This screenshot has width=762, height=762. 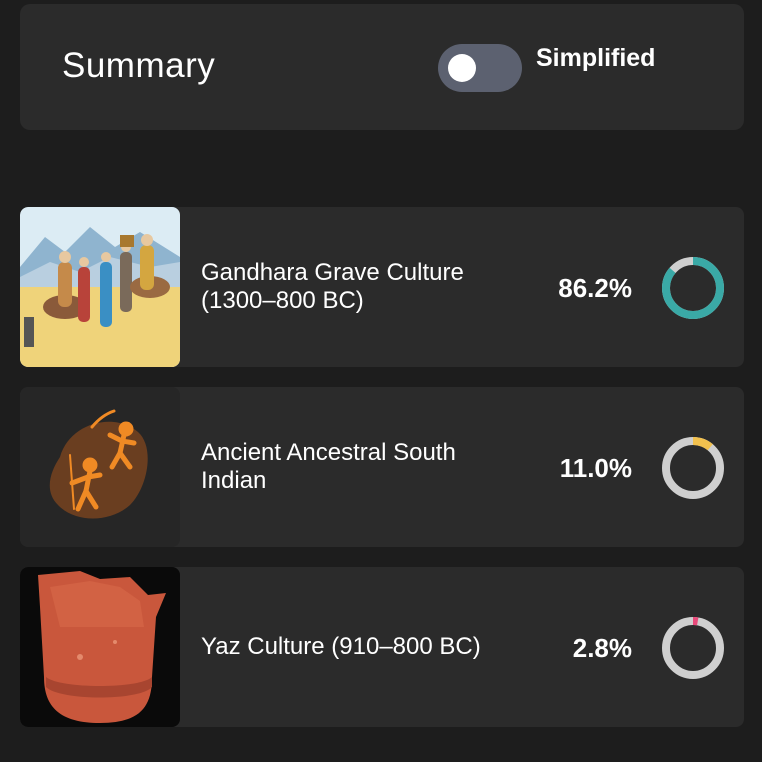 What do you see at coordinates (595, 468) in the screenshot?
I see `population-percent: 11.0%` at bounding box center [595, 468].